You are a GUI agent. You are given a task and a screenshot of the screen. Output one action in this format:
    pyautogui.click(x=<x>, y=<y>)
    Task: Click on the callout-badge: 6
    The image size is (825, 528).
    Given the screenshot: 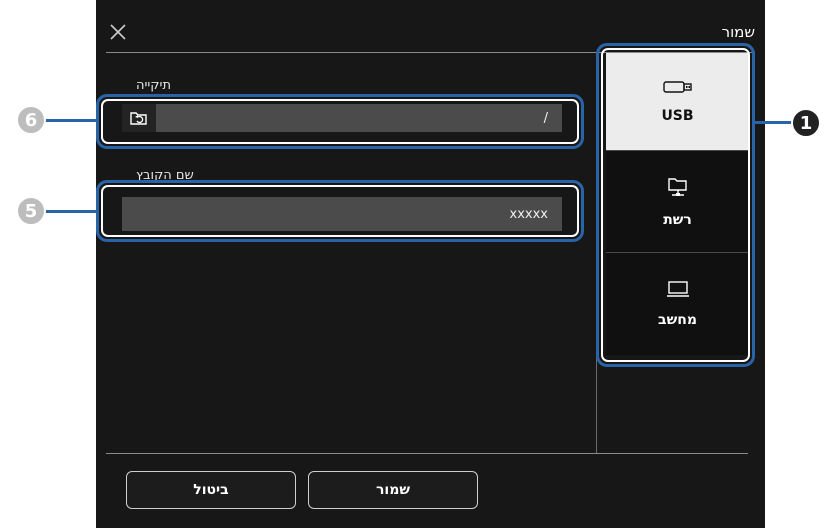 What is the action you would take?
    pyautogui.click(x=31, y=120)
    